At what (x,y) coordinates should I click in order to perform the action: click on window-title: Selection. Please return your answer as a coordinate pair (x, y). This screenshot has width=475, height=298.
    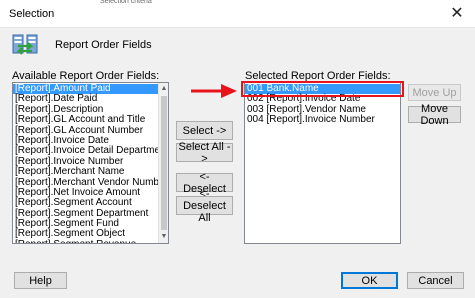
    Looking at the image, I should click on (32, 14).